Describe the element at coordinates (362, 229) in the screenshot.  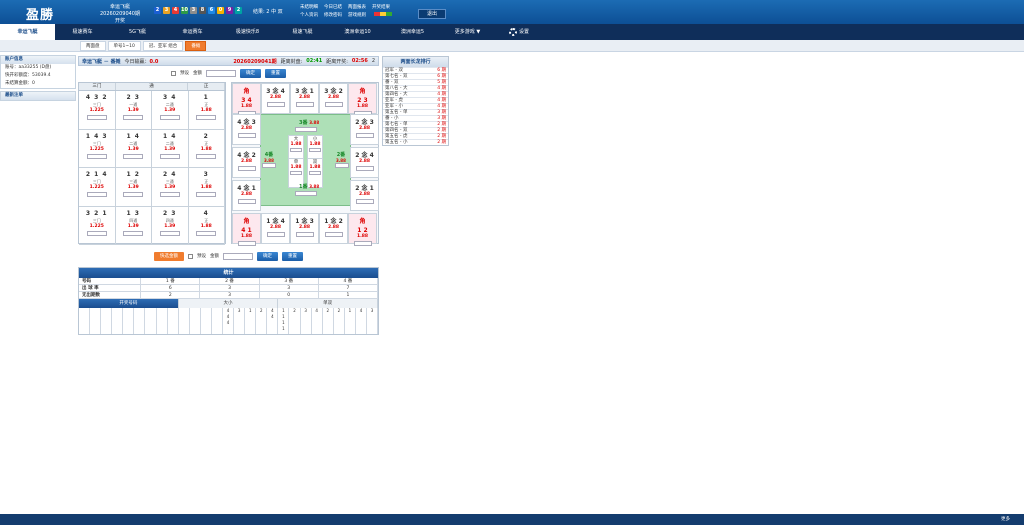
I see `corner-cell: 角 1 2 1.88` at that location.